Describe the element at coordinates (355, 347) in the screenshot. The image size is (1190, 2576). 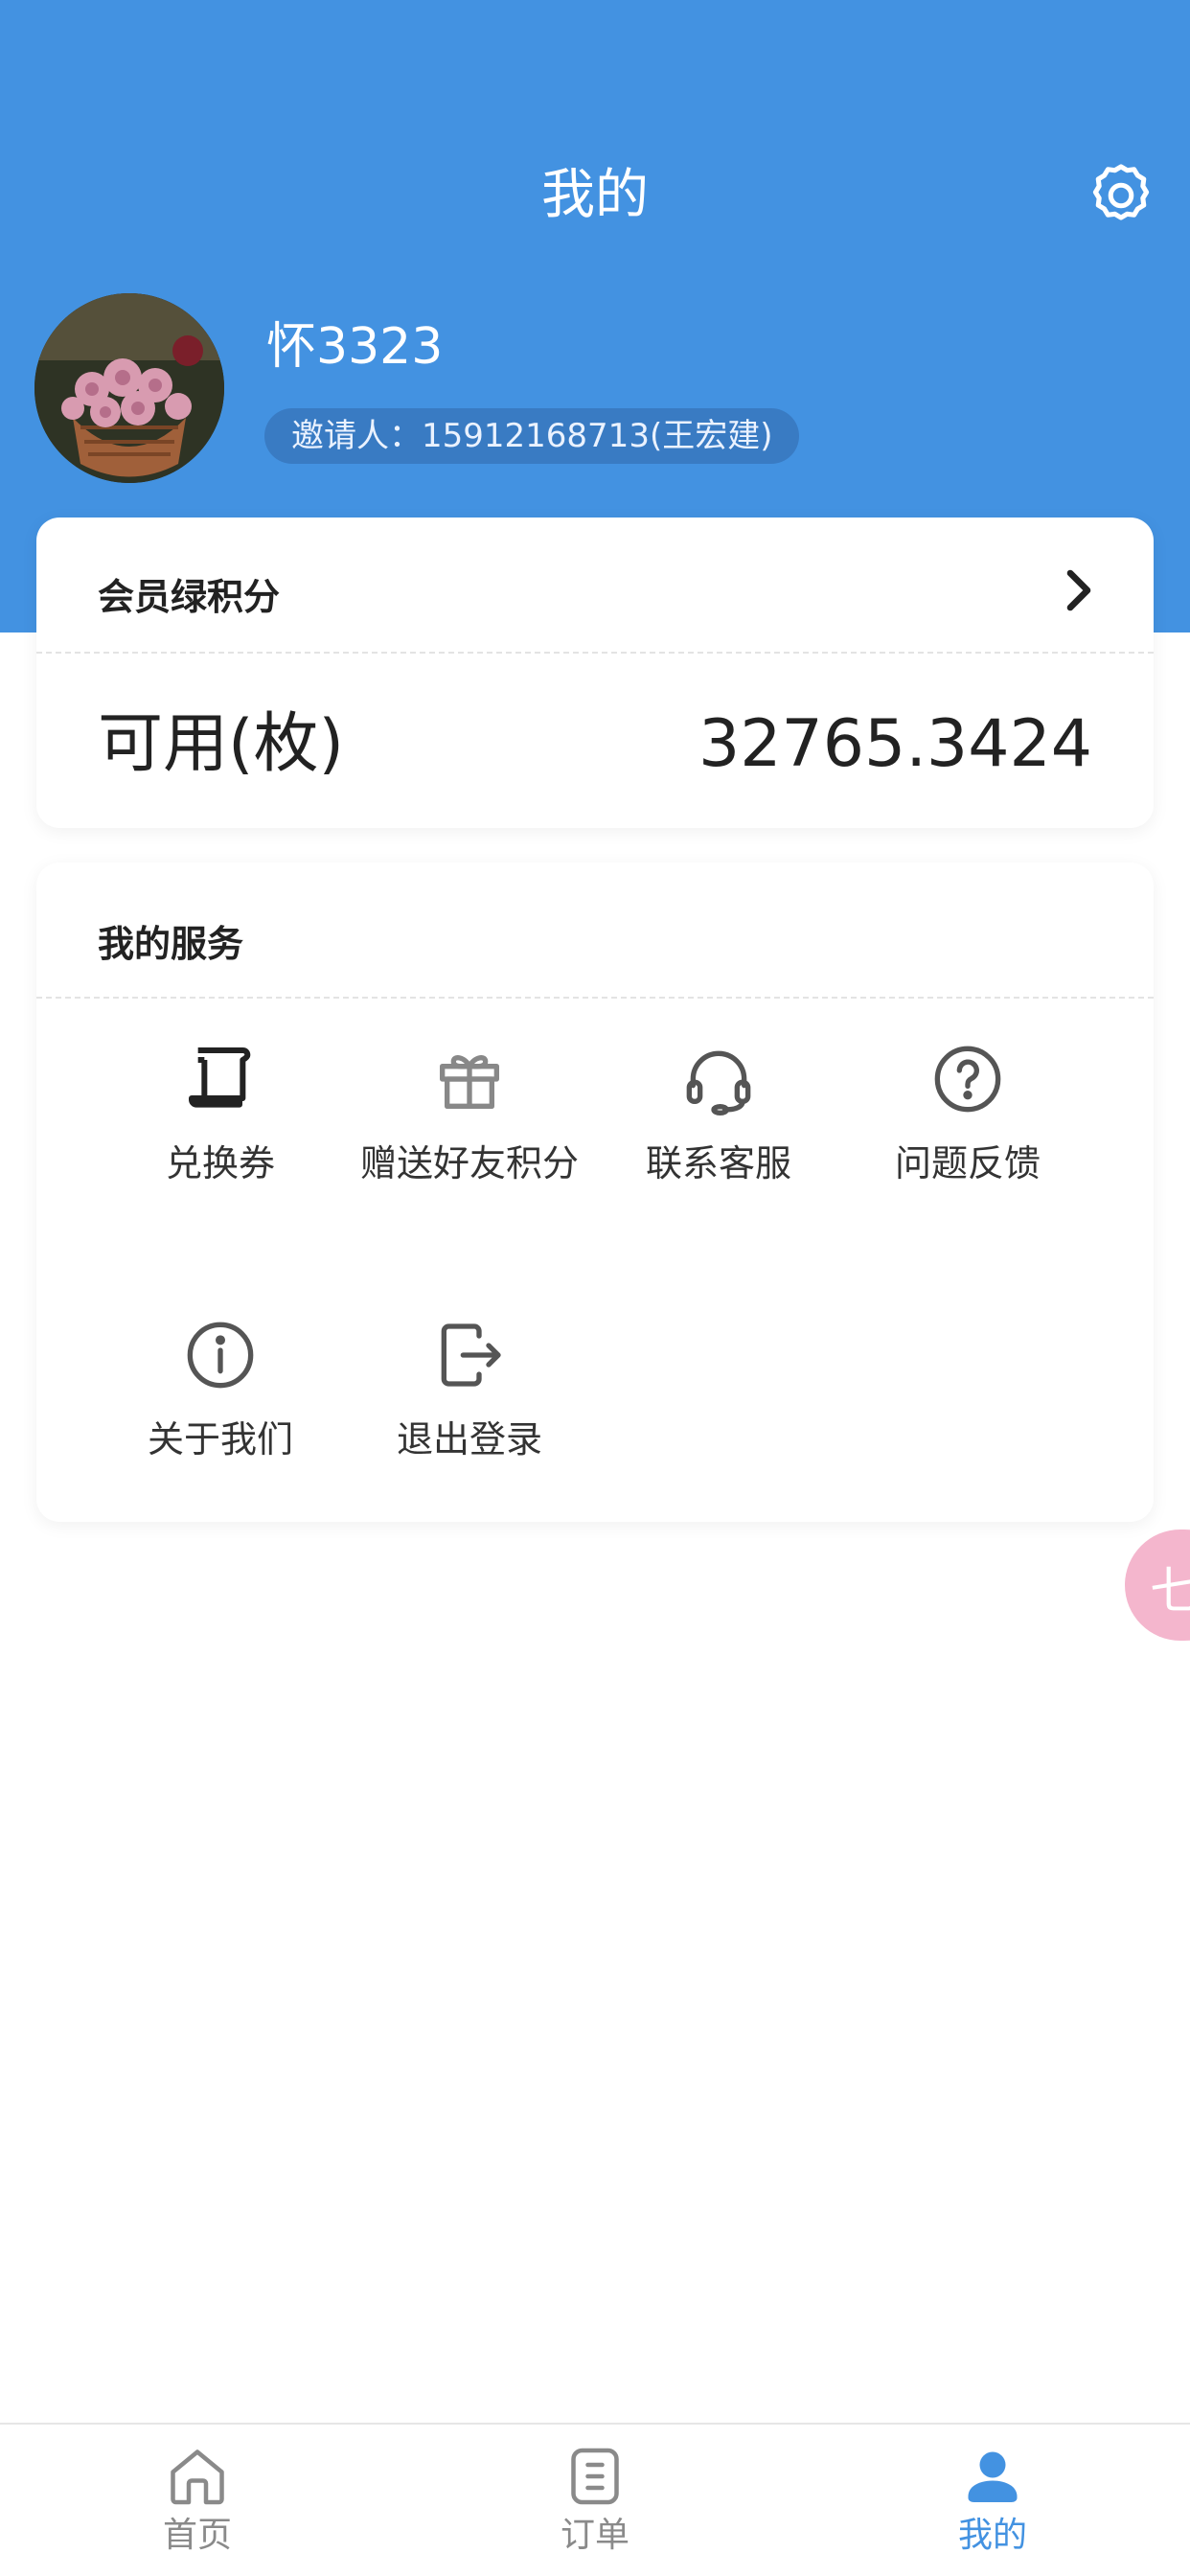
I see `username: 怀3323` at that location.